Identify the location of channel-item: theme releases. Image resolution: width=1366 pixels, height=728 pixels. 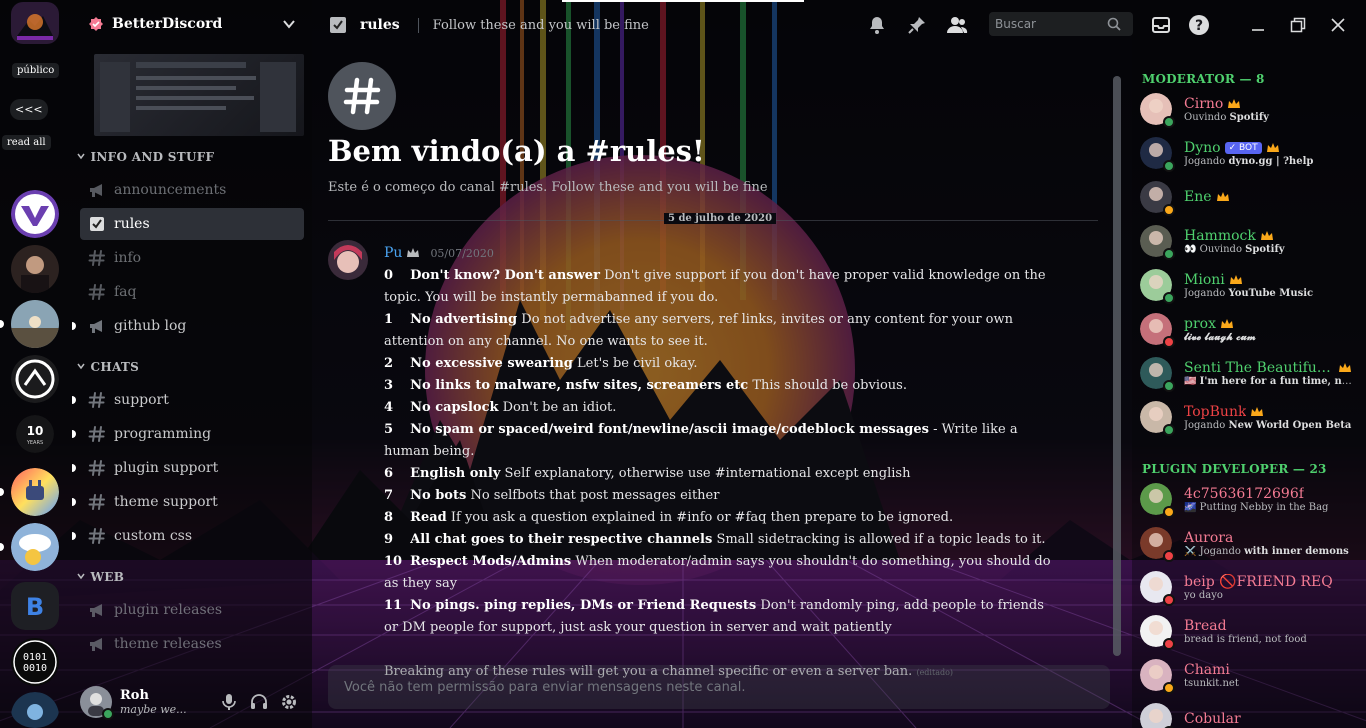
(192, 644).